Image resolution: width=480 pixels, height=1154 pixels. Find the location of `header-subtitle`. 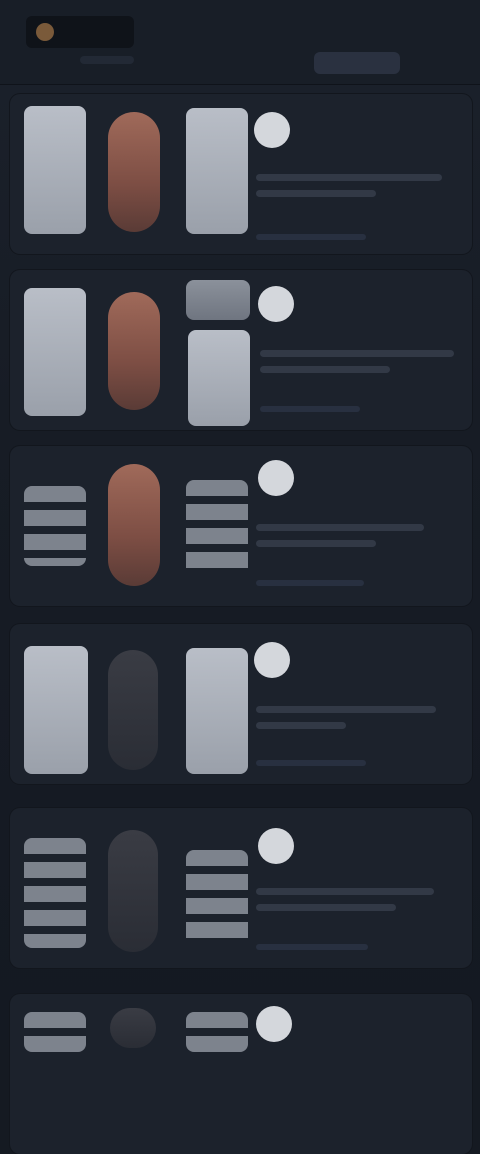

header-subtitle is located at coordinates (107, 60).